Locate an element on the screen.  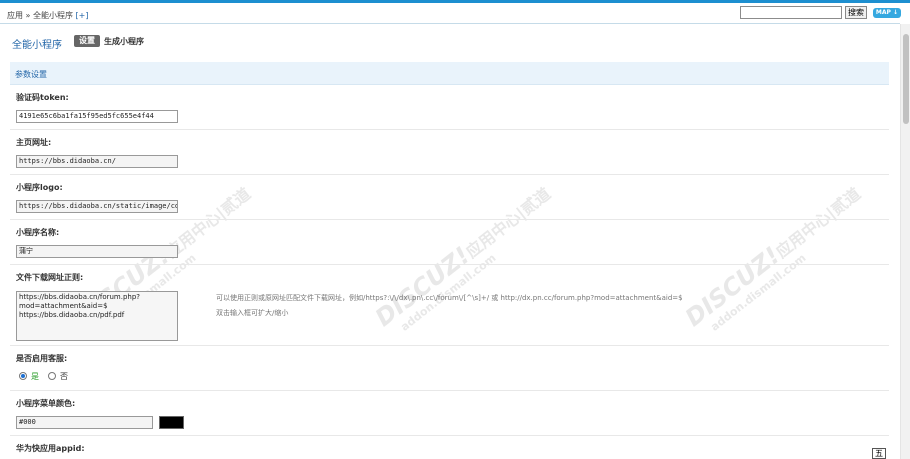
token-label: 验证码token: is located at coordinates (42, 97).